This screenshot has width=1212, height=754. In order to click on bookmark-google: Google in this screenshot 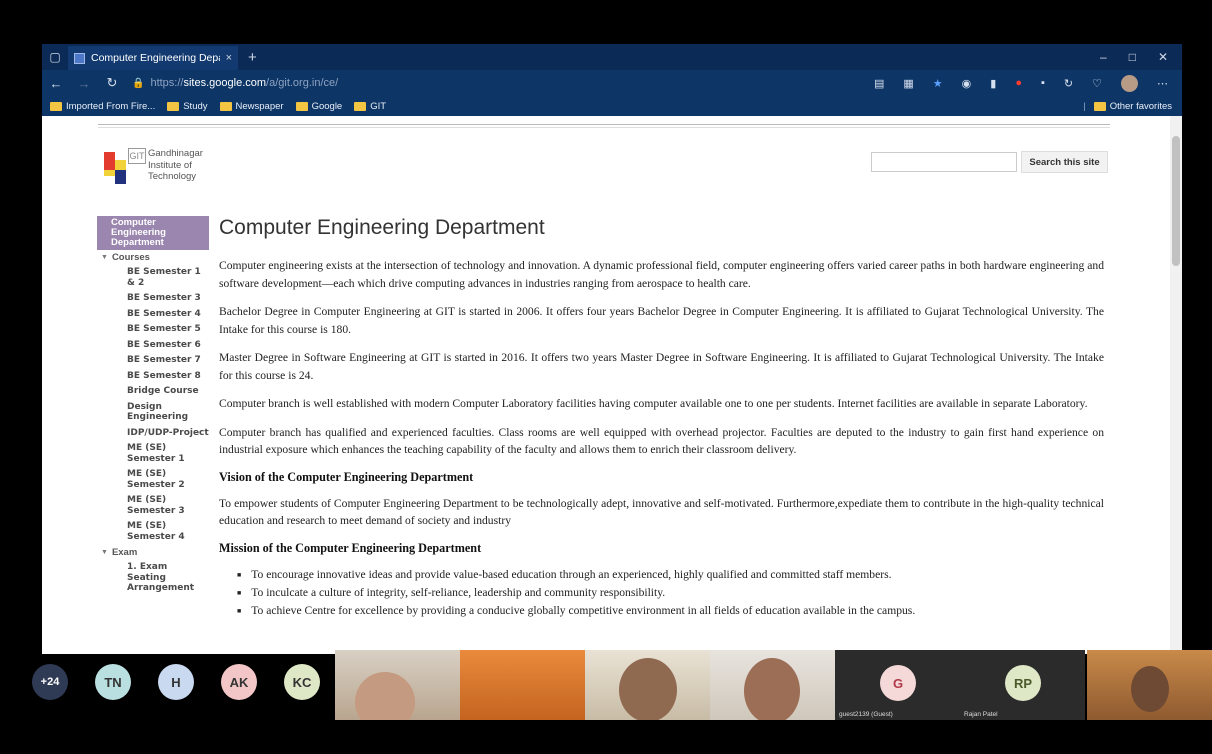, I will do `click(318, 106)`.